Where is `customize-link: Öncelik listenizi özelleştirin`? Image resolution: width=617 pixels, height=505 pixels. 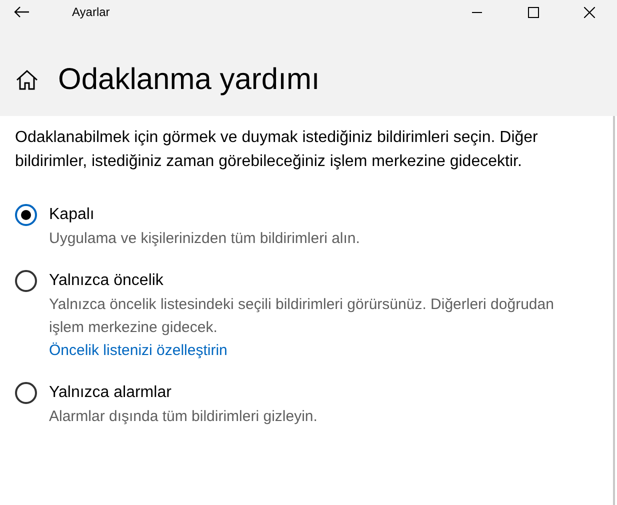
customize-link: Öncelik listenizi özelleştirin is located at coordinates (138, 350).